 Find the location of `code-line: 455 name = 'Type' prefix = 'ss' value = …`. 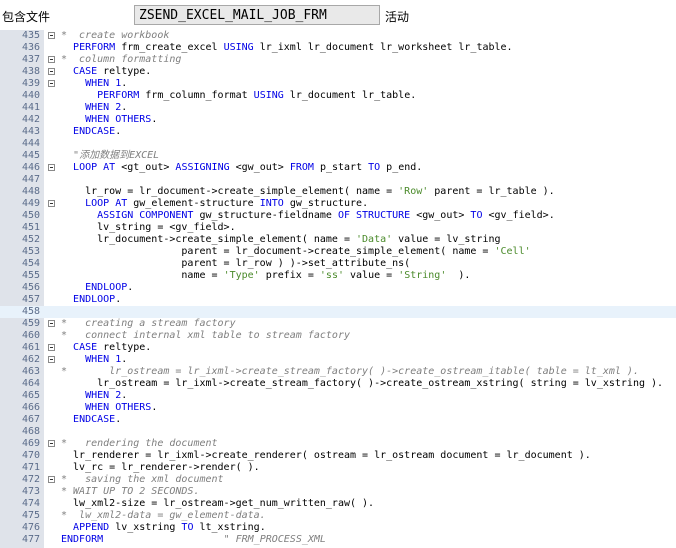

code-line: 455 name = 'Type' prefix = 'ss' value = … is located at coordinates (338, 276).